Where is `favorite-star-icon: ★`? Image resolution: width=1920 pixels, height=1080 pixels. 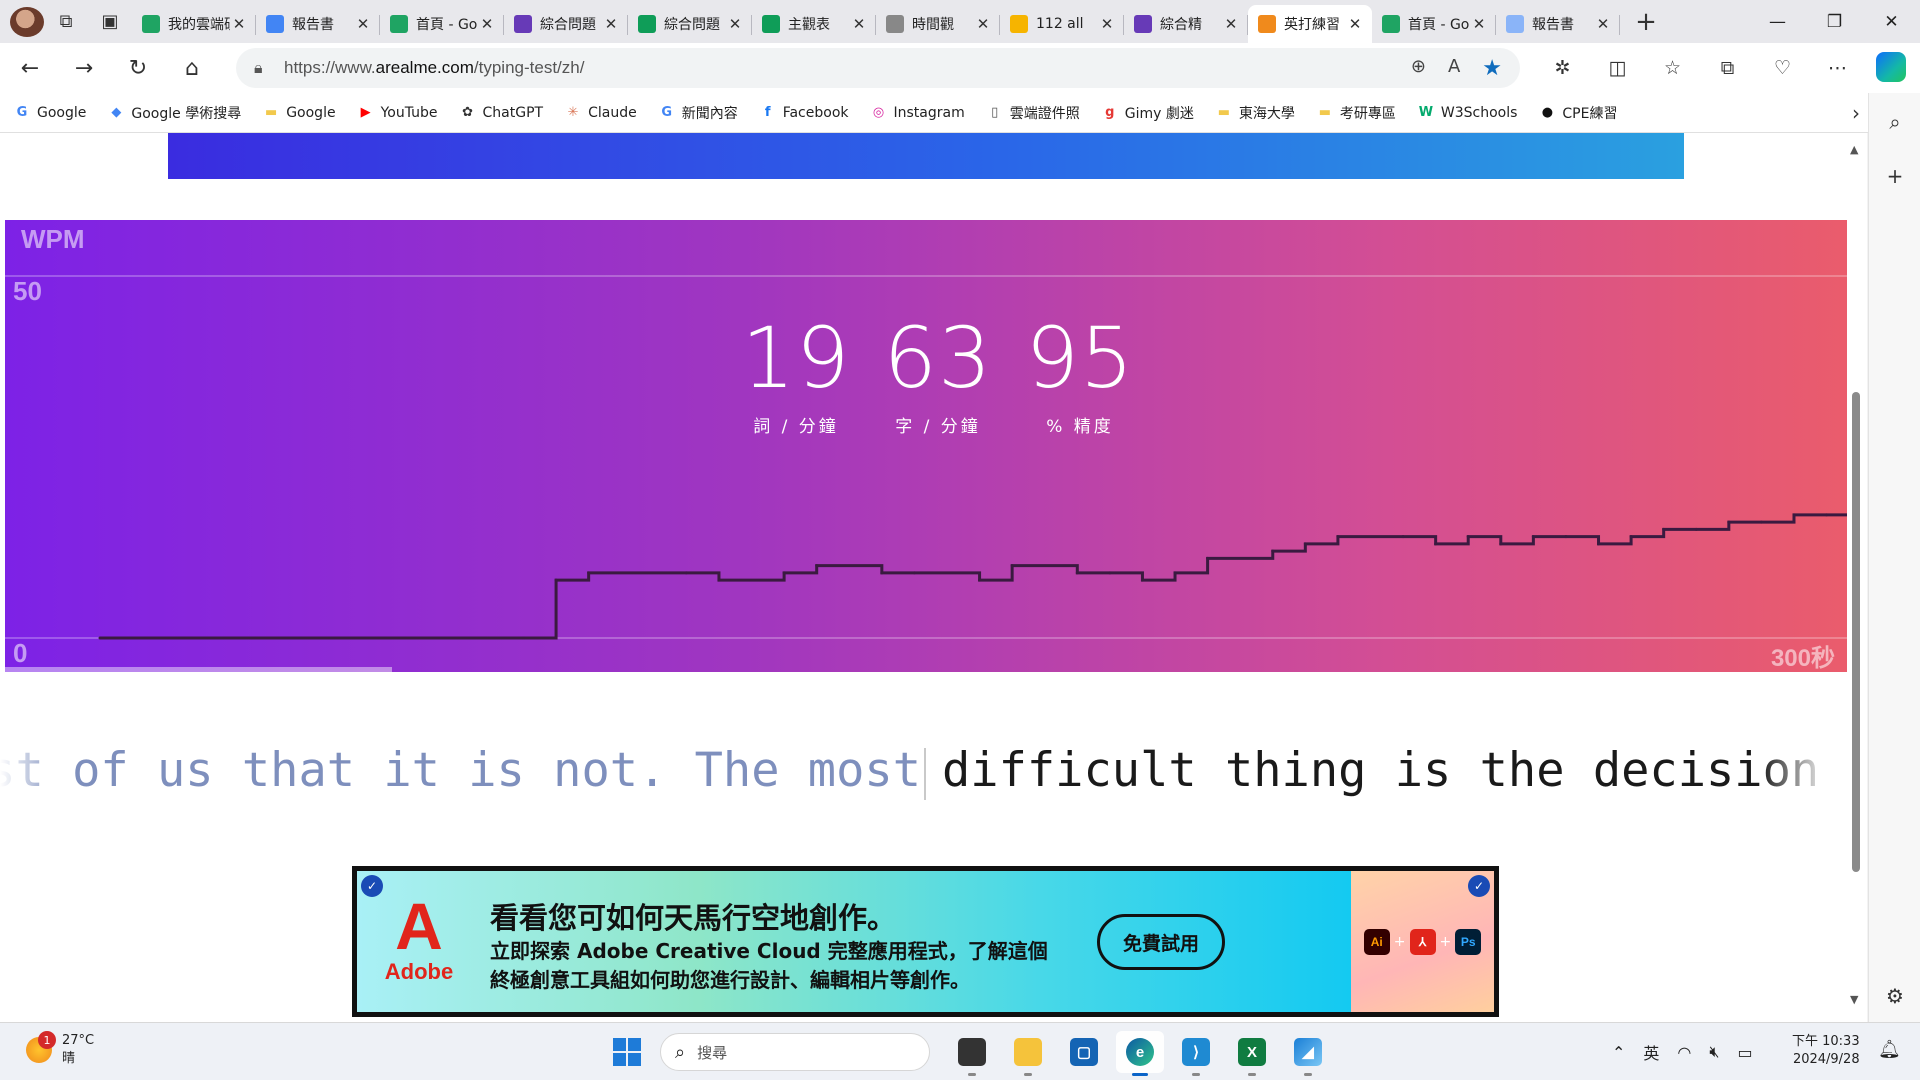
favorite-star-icon: ★ is located at coordinates (1492, 68).